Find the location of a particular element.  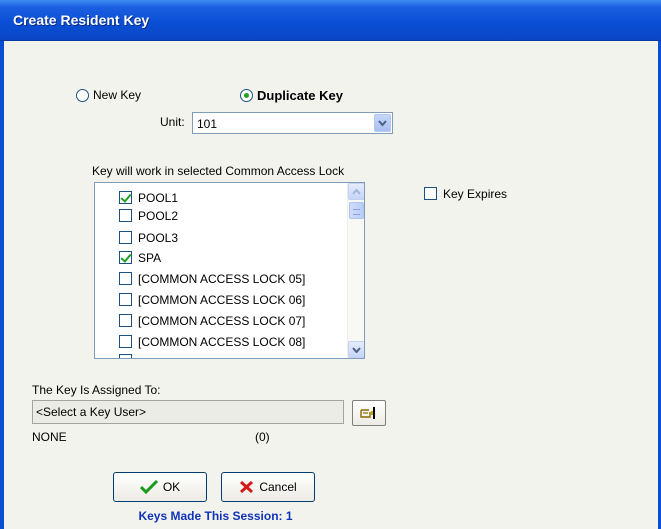

duplicate-key-radio: Duplicate Key is located at coordinates (291, 95).